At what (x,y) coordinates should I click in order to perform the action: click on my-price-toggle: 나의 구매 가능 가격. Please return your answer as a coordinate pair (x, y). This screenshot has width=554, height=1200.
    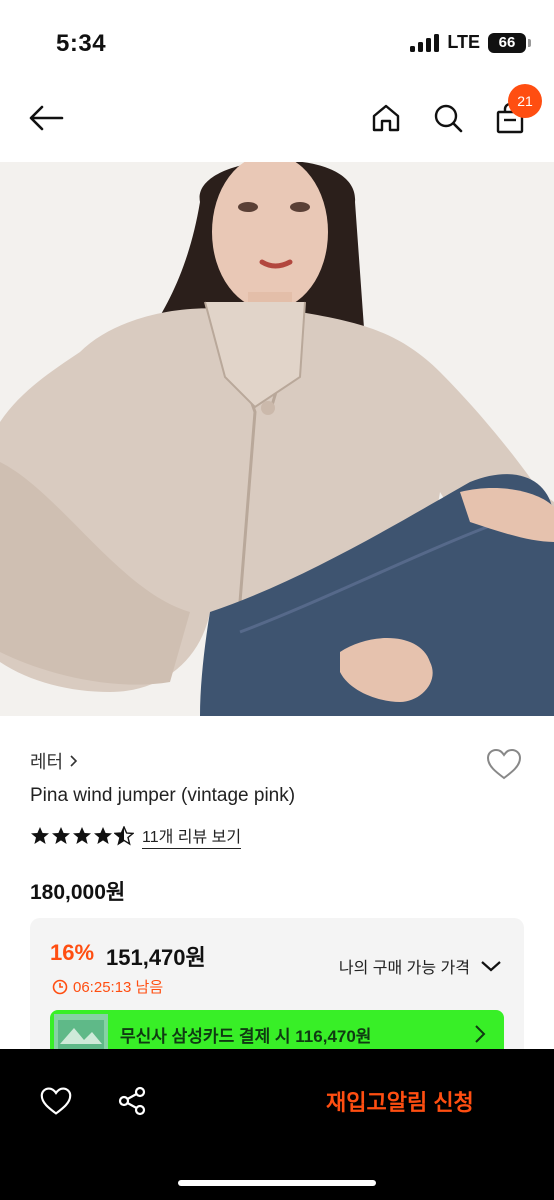
    Looking at the image, I should click on (420, 966).